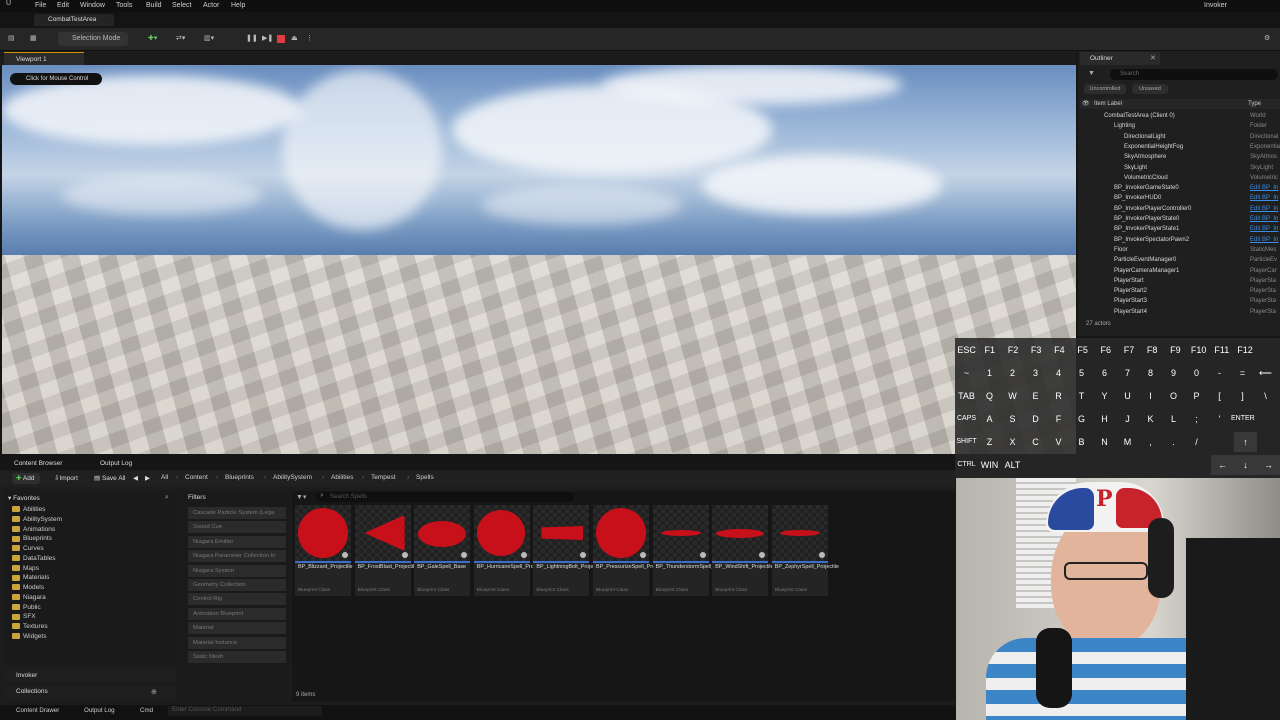 The image size is (1280, 720). What do you see at coordinates (989, 373) in the screenshot?
I see `key-1-1: 1` at bounding box center [989, 373].